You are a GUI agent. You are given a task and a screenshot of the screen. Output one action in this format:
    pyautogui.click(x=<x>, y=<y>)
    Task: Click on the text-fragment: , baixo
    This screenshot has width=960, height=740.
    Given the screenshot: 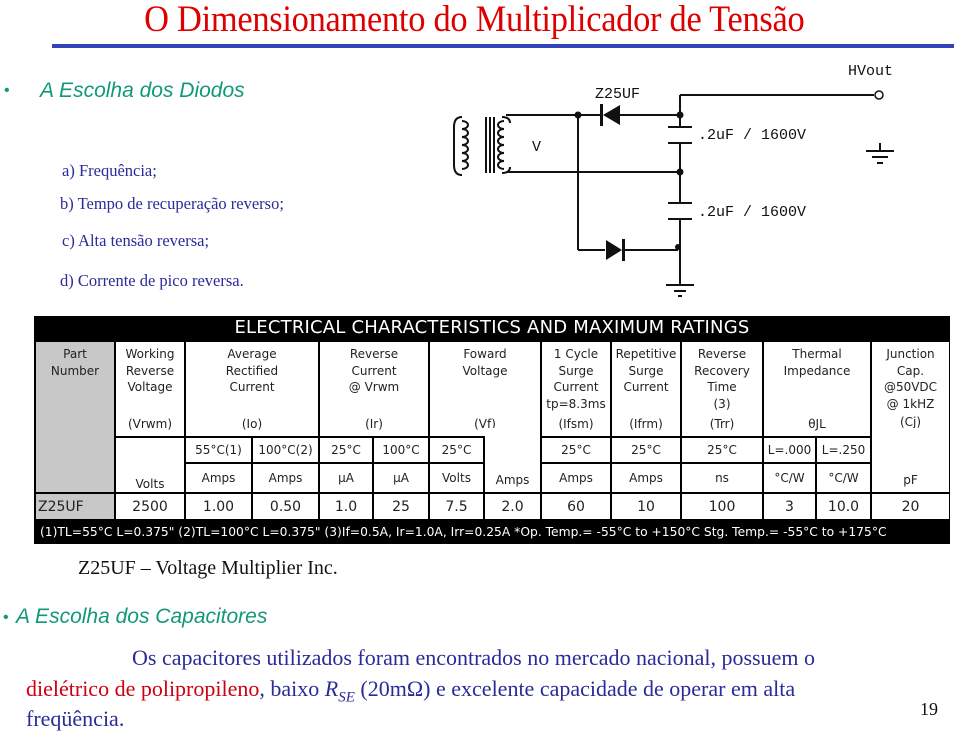 What is the action you would take?
    pyautogui.click(x=292, y=688)
    